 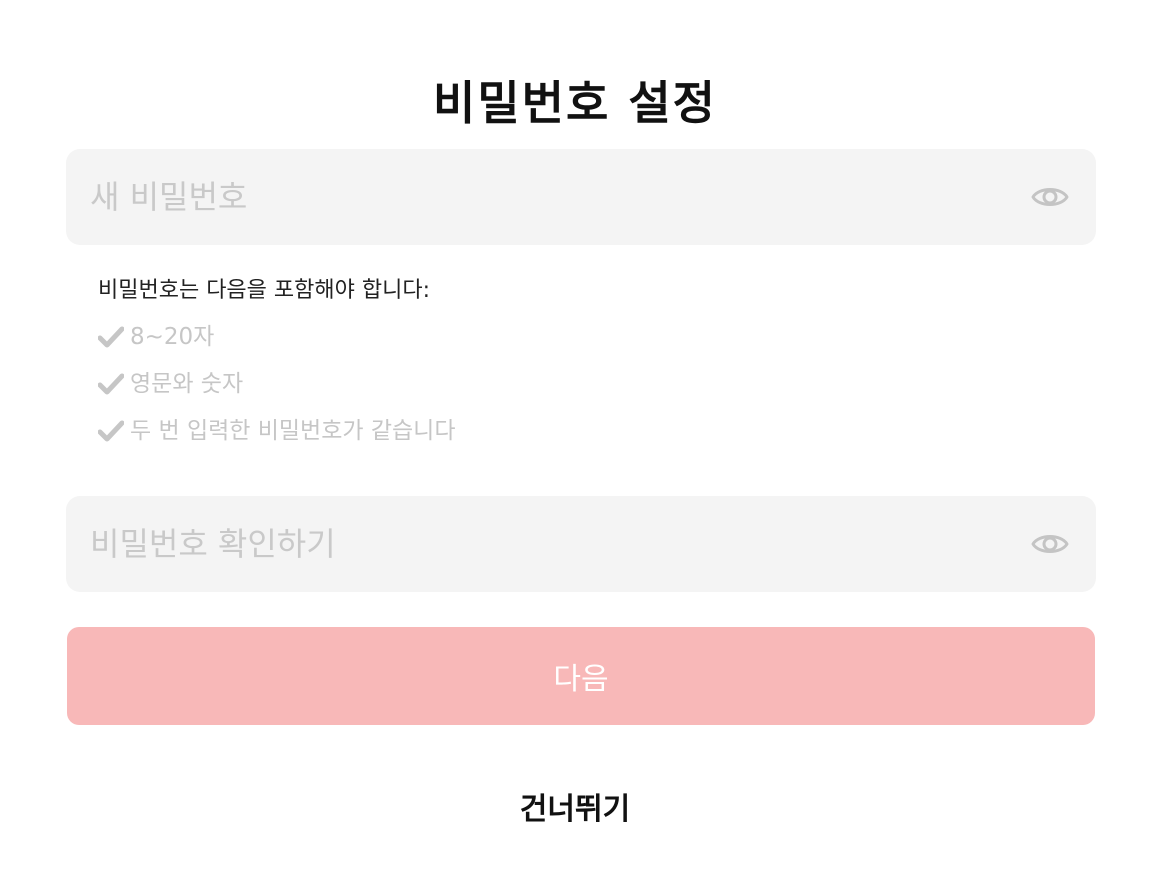 I want to click on new-password-field, so click(x=581, y=197).